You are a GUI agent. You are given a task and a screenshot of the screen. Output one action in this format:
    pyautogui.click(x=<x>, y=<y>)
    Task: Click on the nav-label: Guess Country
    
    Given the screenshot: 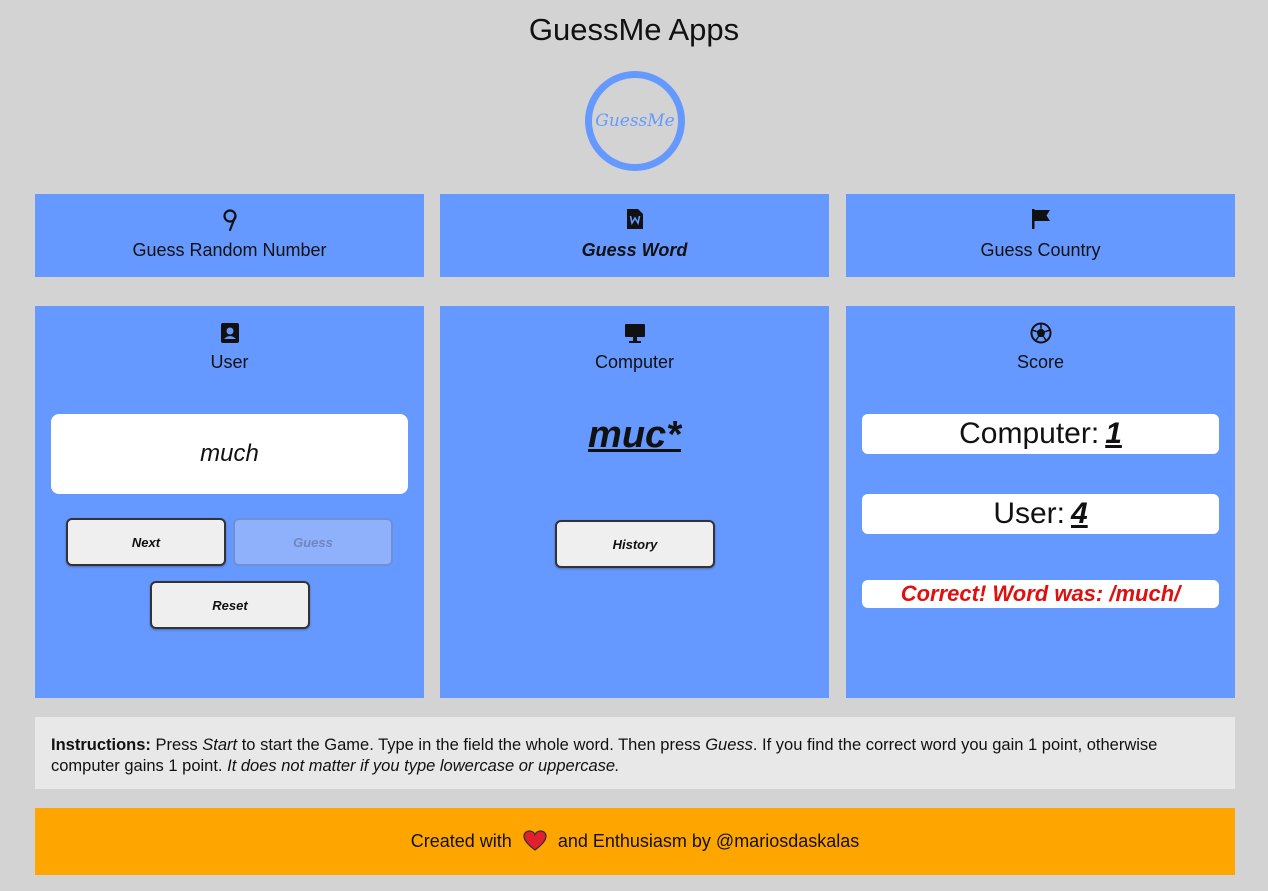 What is the action you would take?
    pyautogui.click(x=1040, y=250)
    